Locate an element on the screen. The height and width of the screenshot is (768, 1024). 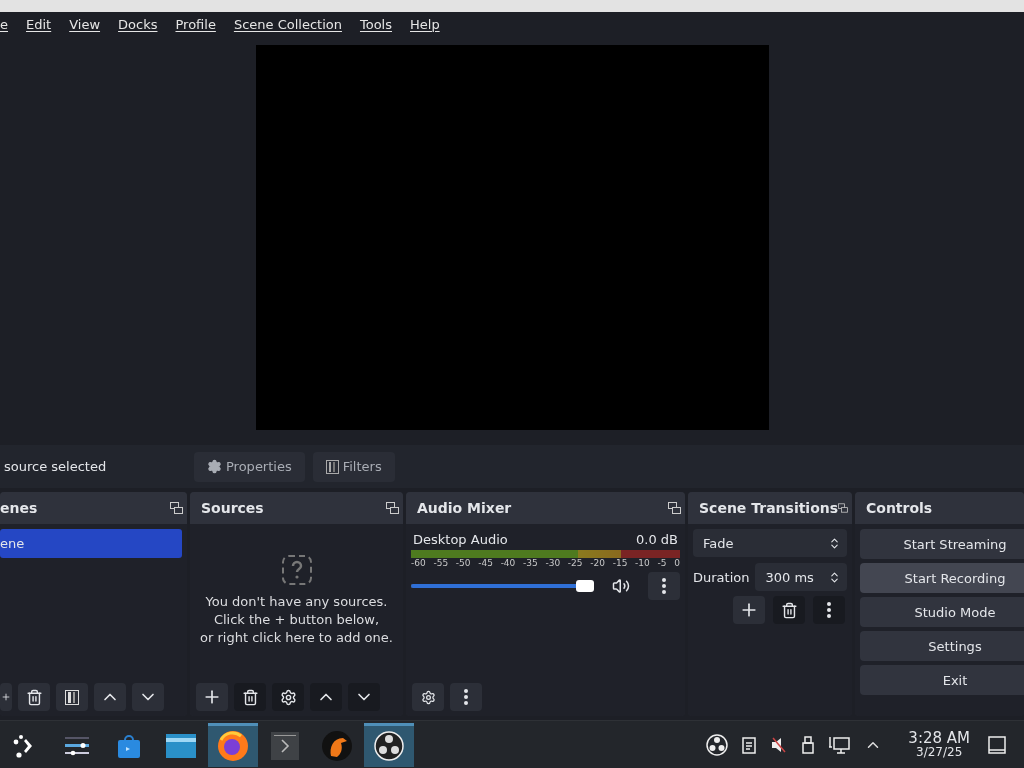
dock-title: Sources is located at coordinates (232, 508).